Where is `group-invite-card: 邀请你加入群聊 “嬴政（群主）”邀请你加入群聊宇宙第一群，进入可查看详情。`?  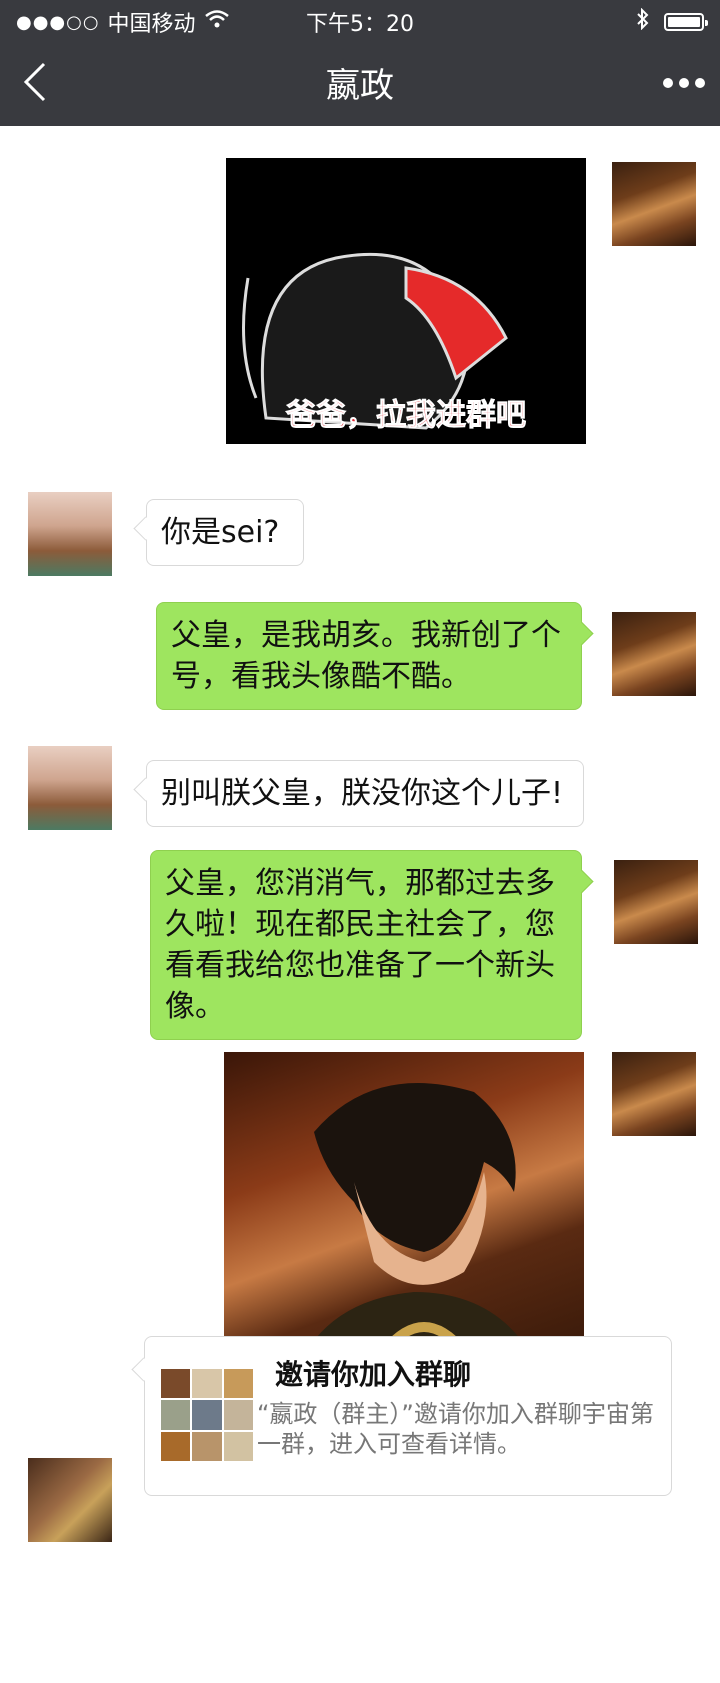 group-invite-card: 邀请你加入群聊 “嬴政（群主）”邀请你加入群聊宇宙第一群，进入可查看详情。 is located at coordinates (408, 1416).